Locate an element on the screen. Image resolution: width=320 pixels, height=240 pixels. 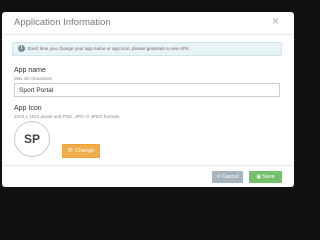
app-name-hint: Max 30 characters is located at coordinates (33, 78).